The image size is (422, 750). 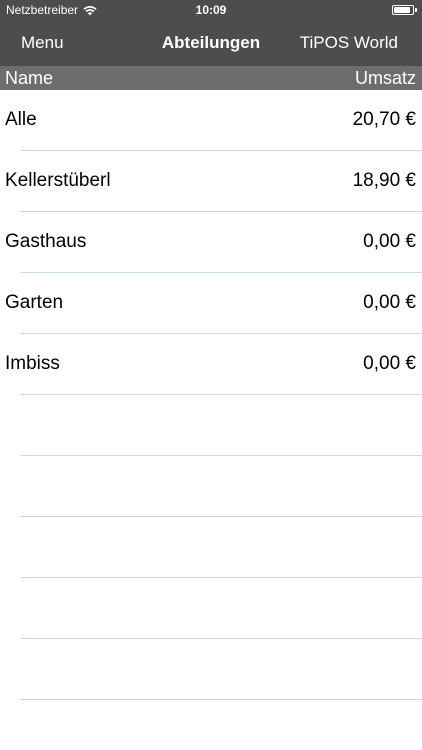 I want to click on list-item: Gasthaus 0,00 €, so click(x=213, y=242).